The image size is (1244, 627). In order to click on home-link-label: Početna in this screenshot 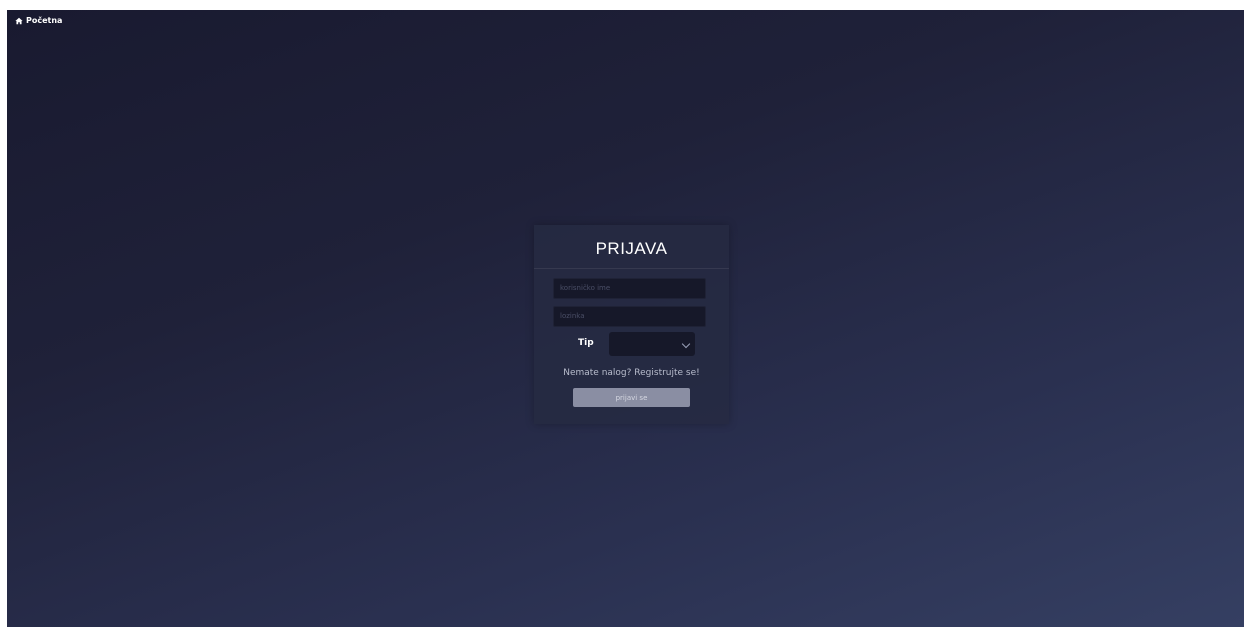, I will do `click(44, 20)`.